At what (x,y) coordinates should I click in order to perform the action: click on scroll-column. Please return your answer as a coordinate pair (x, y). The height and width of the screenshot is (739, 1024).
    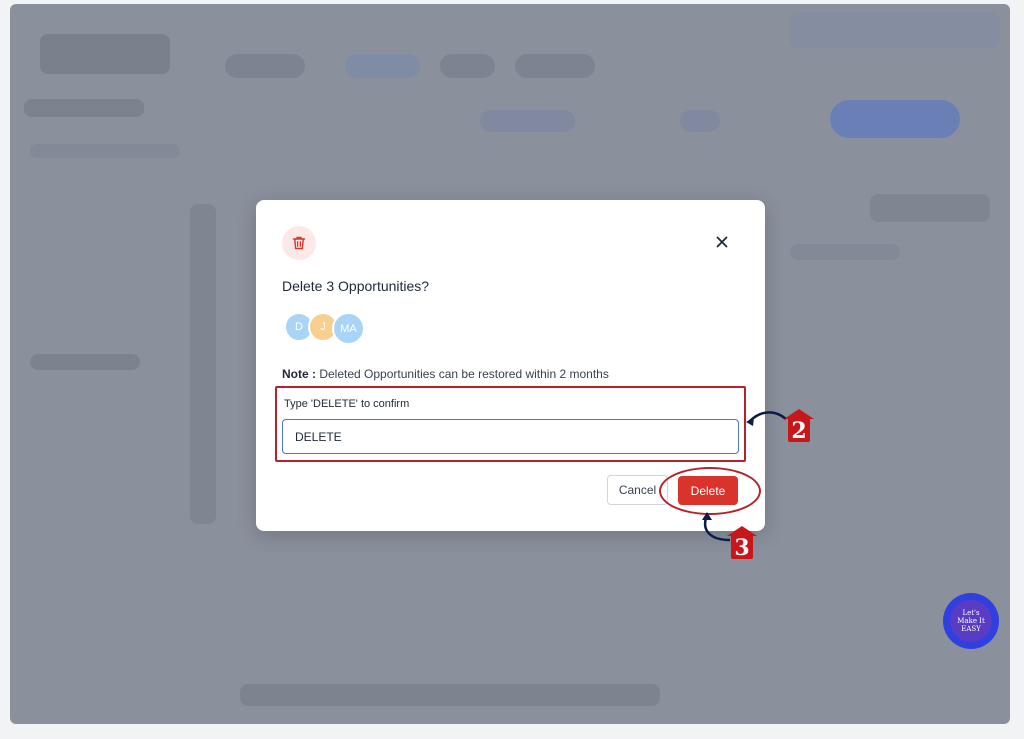
    Looking at the image, I should click on (203, 364).